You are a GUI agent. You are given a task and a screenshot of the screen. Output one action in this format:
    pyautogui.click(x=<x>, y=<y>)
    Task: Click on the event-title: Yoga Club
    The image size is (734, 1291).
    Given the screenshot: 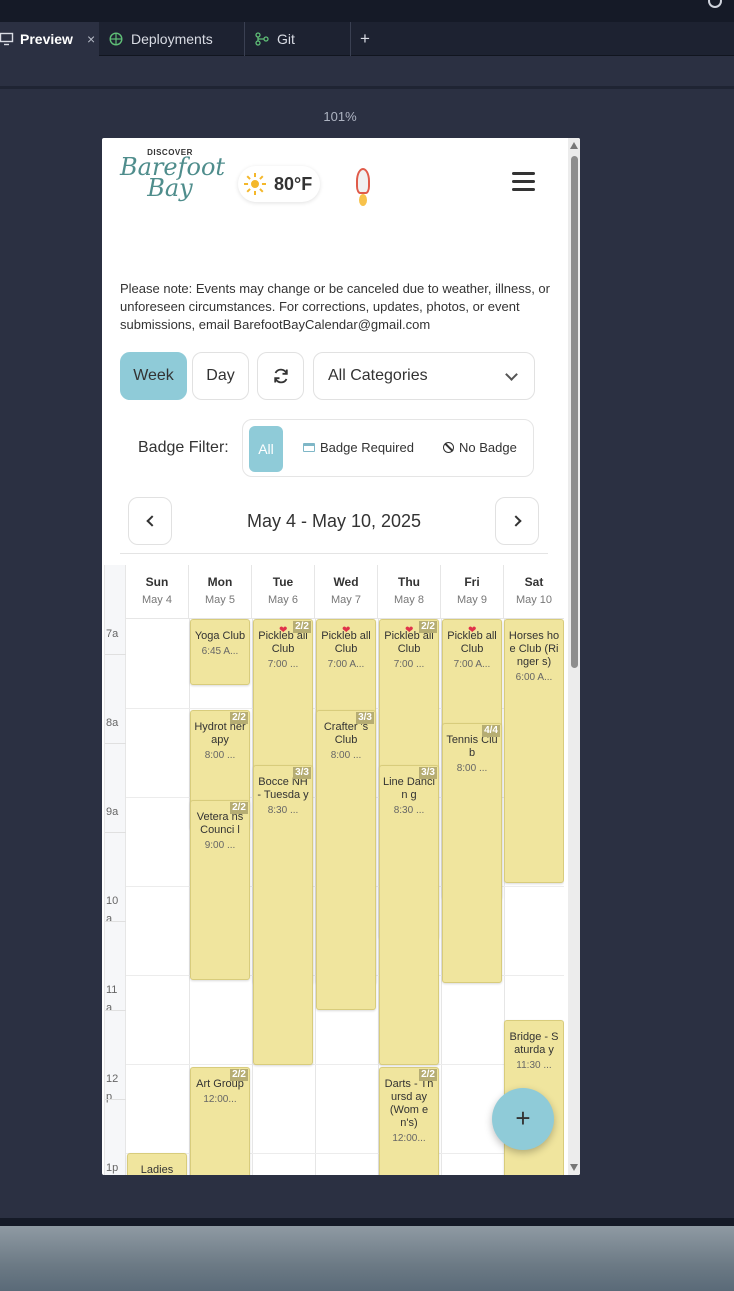 What is the action you would take?
    pyautogui.click(x=220, y=636)
    